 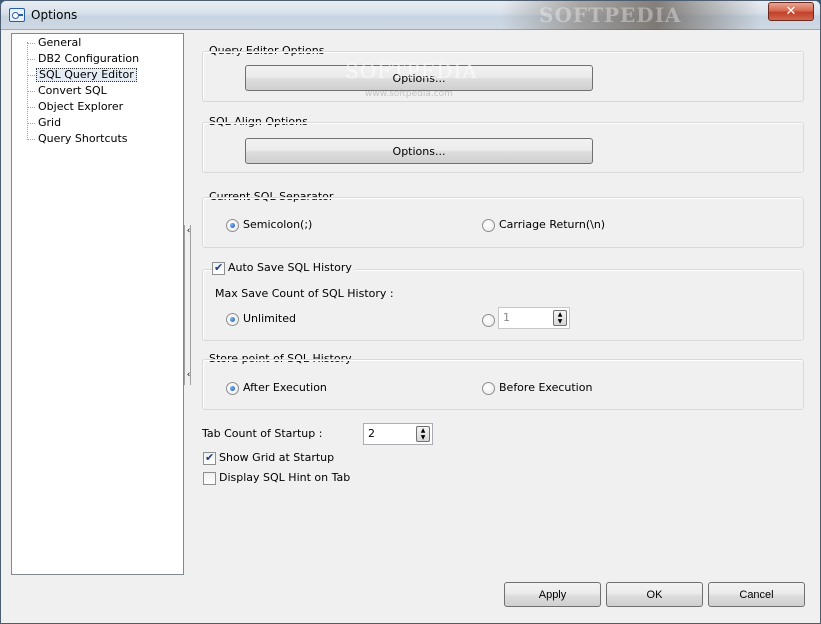 I want to click on splitter-handle: ‹ ‹, so click(x=187, y=305).